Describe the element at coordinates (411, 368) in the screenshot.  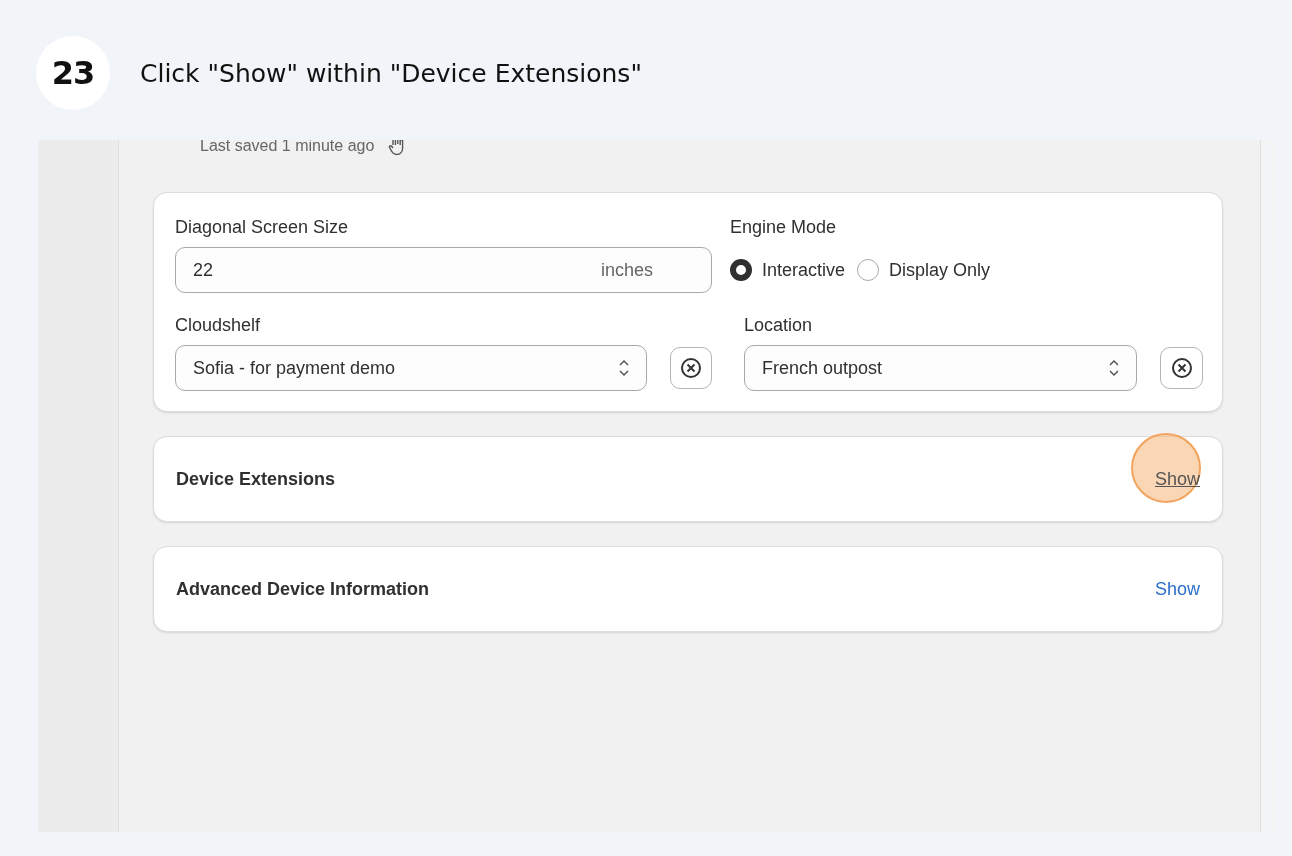
I see `cloudshelf-select: Sofia - for payment demo` at that location.